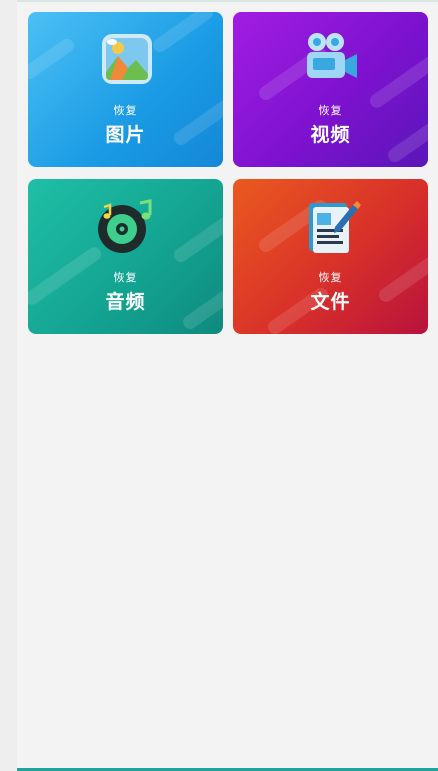  I want to click on photo-gallery-icon, so click(126, 59).